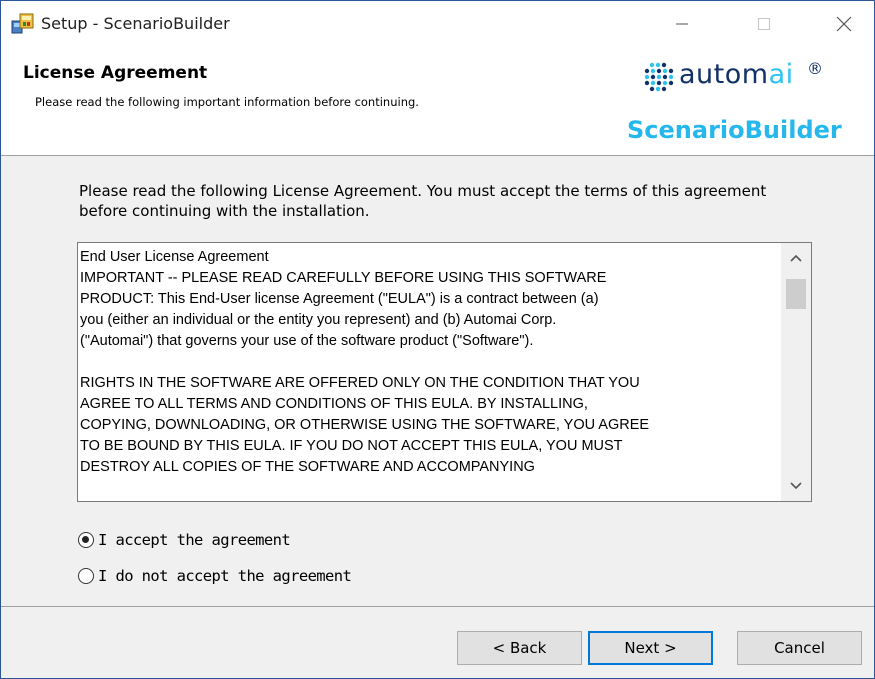 The height and width of the screenshot is (679, 875). Describe the element at coordinates (115, 73) in the screenshot. I see `page-title: License Agreement` at that location.